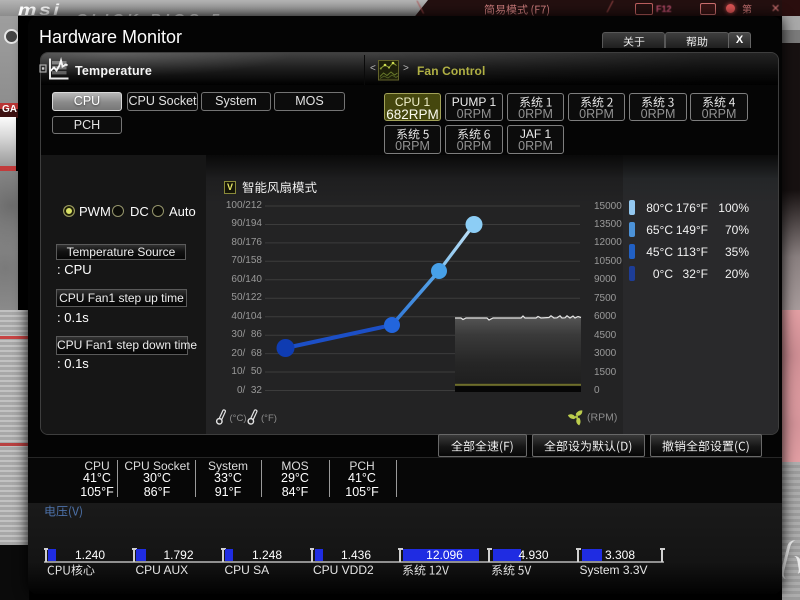 The image size is (800, 600). What do you see at coordinates (602, 418) in the screenshot?
I see `svg-text: (RPM)` at bounding box center [602, 418].